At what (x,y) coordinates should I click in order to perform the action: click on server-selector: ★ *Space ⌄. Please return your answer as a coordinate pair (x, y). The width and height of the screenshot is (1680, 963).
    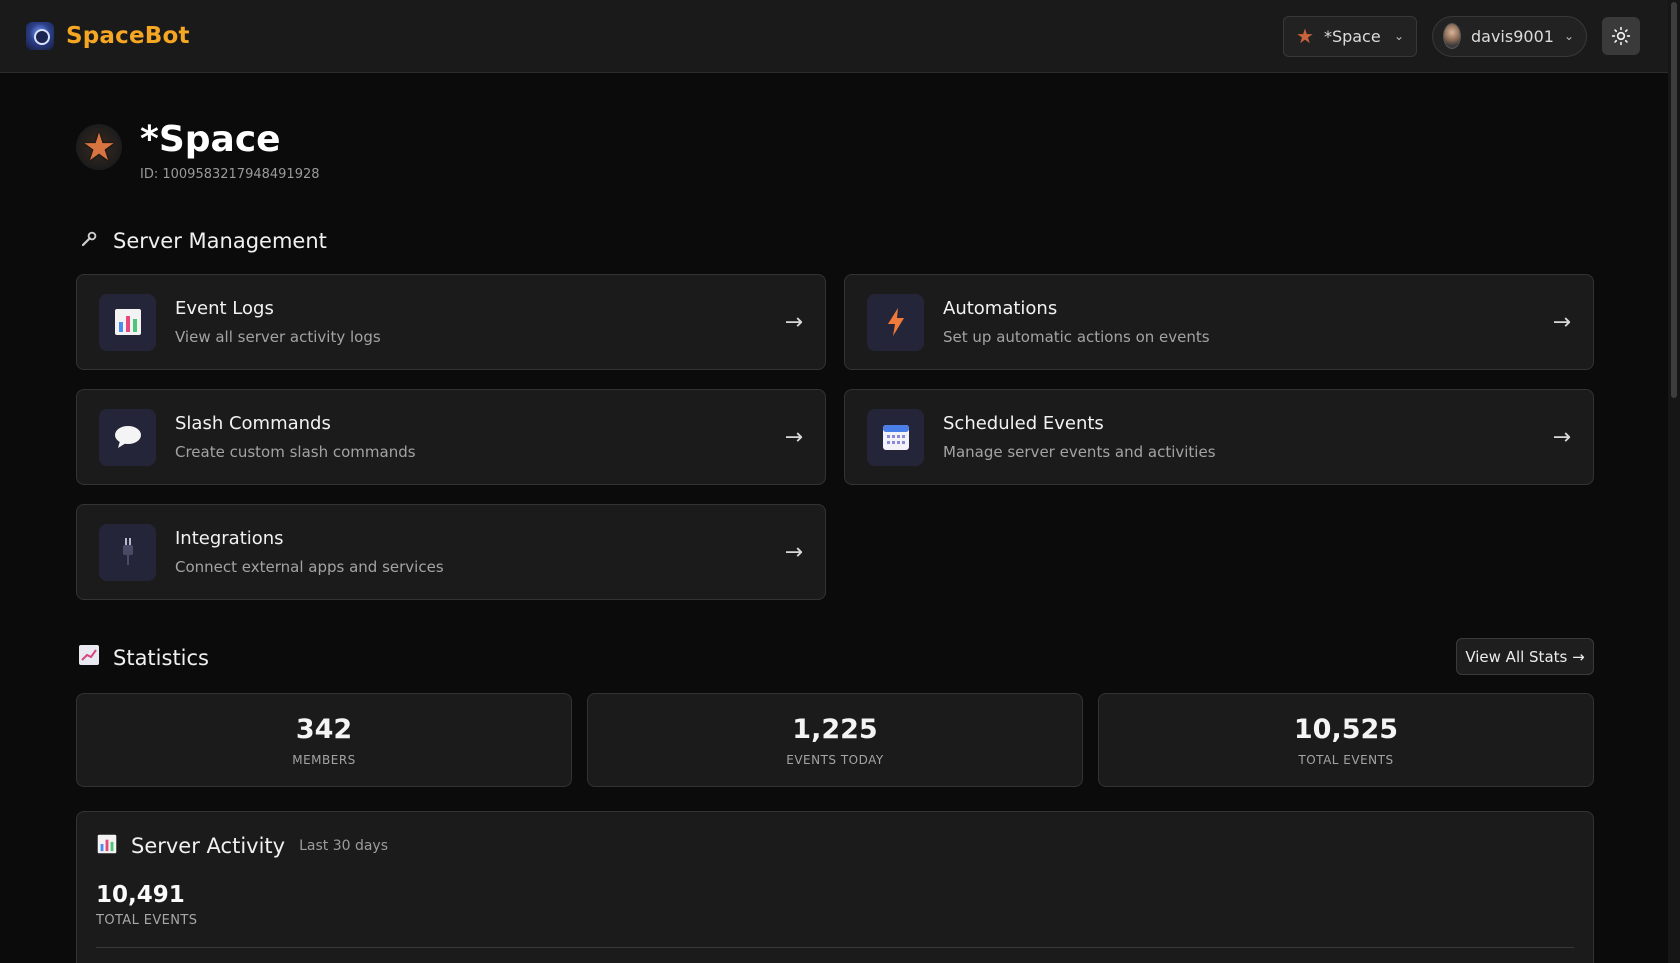
    Looking at the image, I should click on (1350, 36).